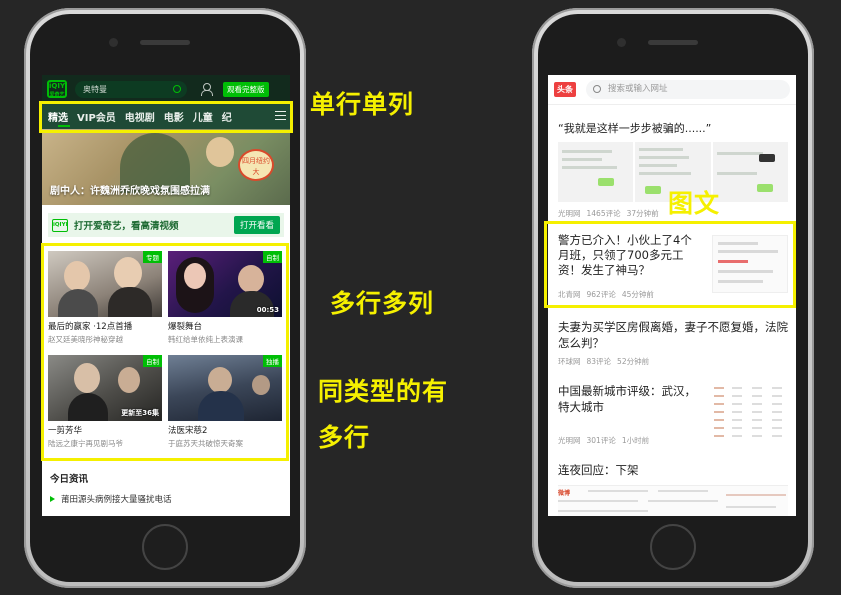  I want to click on article-item: 中国最新城市评级：武汉，特大城市 光明网 301评论 1小时前, so click(673, 418).